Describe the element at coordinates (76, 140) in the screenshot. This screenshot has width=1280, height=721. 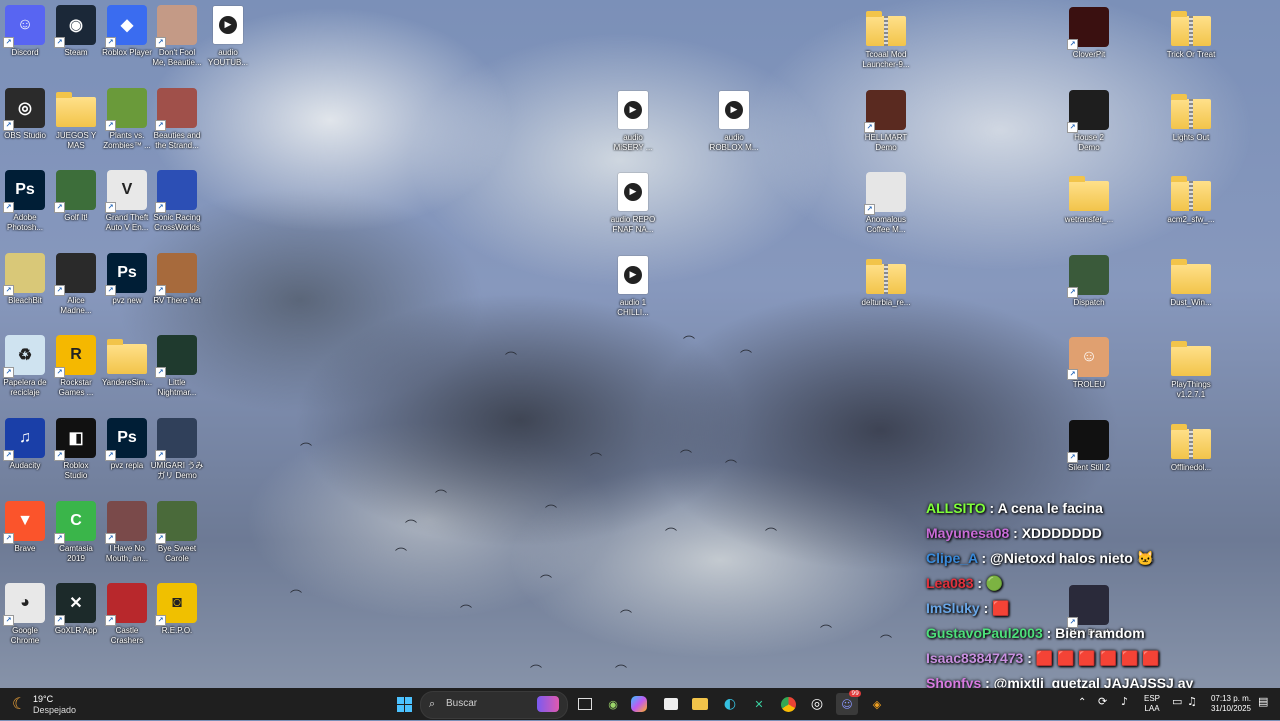
I see `desktop-icon-label: JUEGOS Y MAS` at that location.